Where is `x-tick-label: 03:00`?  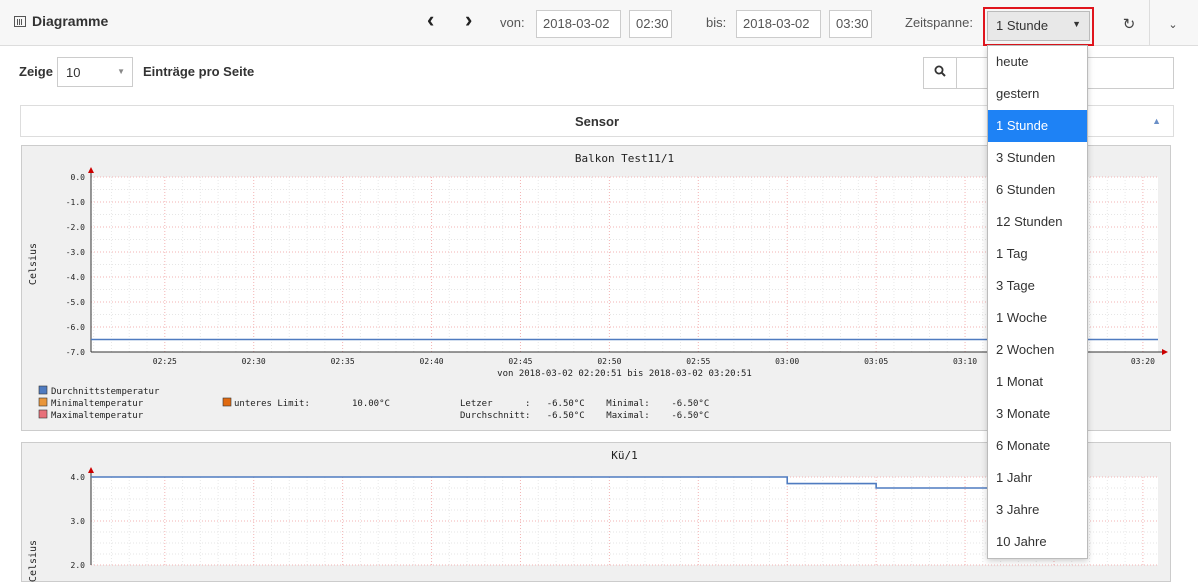 x-tick-label: 03:00 is located at coordinates (787, 361).